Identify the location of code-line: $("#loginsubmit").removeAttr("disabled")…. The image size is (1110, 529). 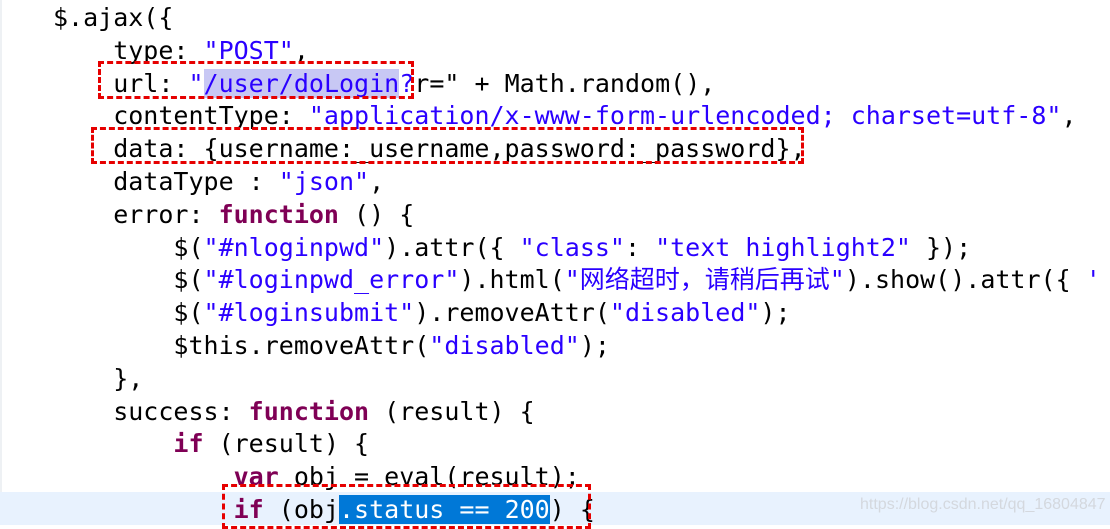
(577, 313).